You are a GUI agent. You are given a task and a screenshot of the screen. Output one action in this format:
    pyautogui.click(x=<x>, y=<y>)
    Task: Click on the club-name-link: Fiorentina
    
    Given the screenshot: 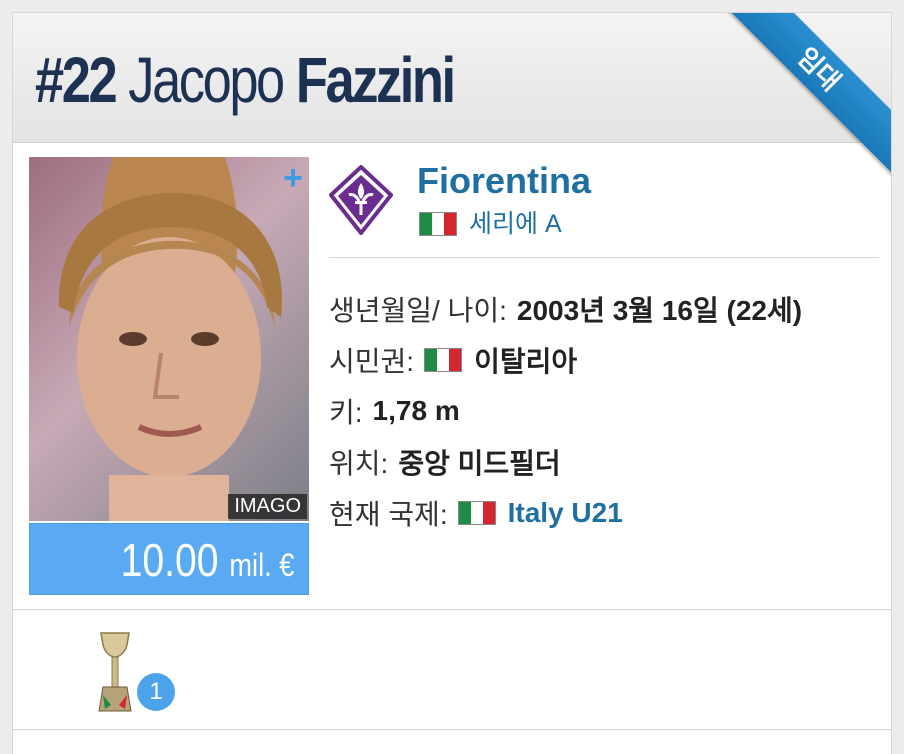 What is the action you would take?
    pyautogui.click(x=504, y=181)
    